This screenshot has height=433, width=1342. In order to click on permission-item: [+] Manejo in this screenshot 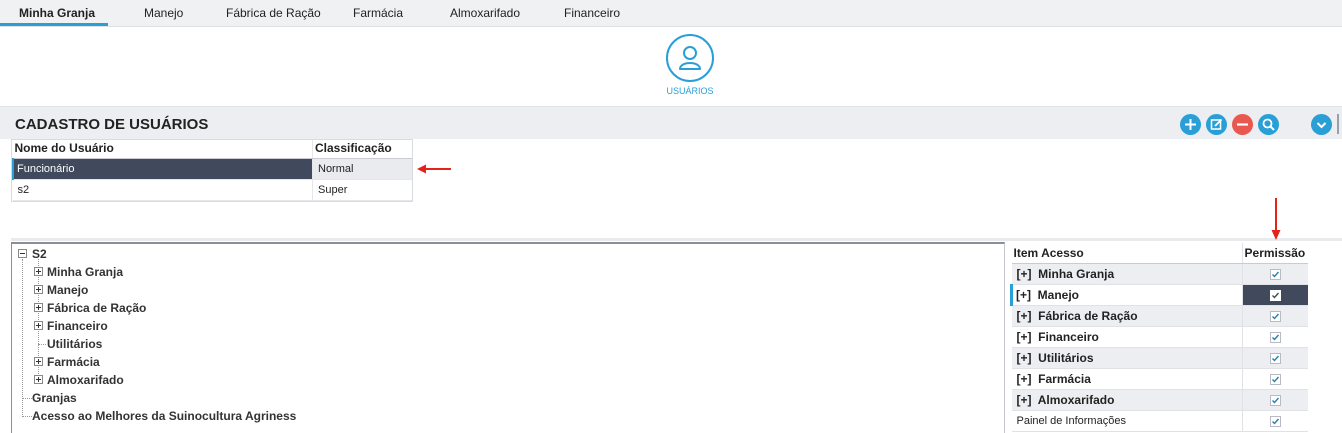, I will do `click(1126, 295)`.